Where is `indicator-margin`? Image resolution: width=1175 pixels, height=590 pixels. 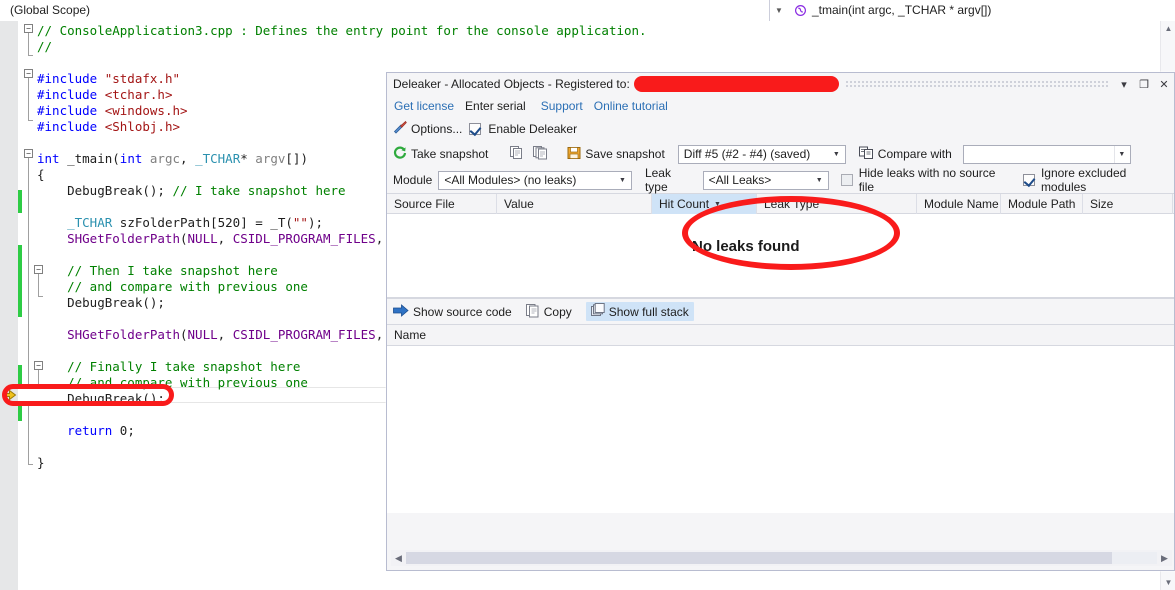
indicator-margin is located at coordinates (9, 305).